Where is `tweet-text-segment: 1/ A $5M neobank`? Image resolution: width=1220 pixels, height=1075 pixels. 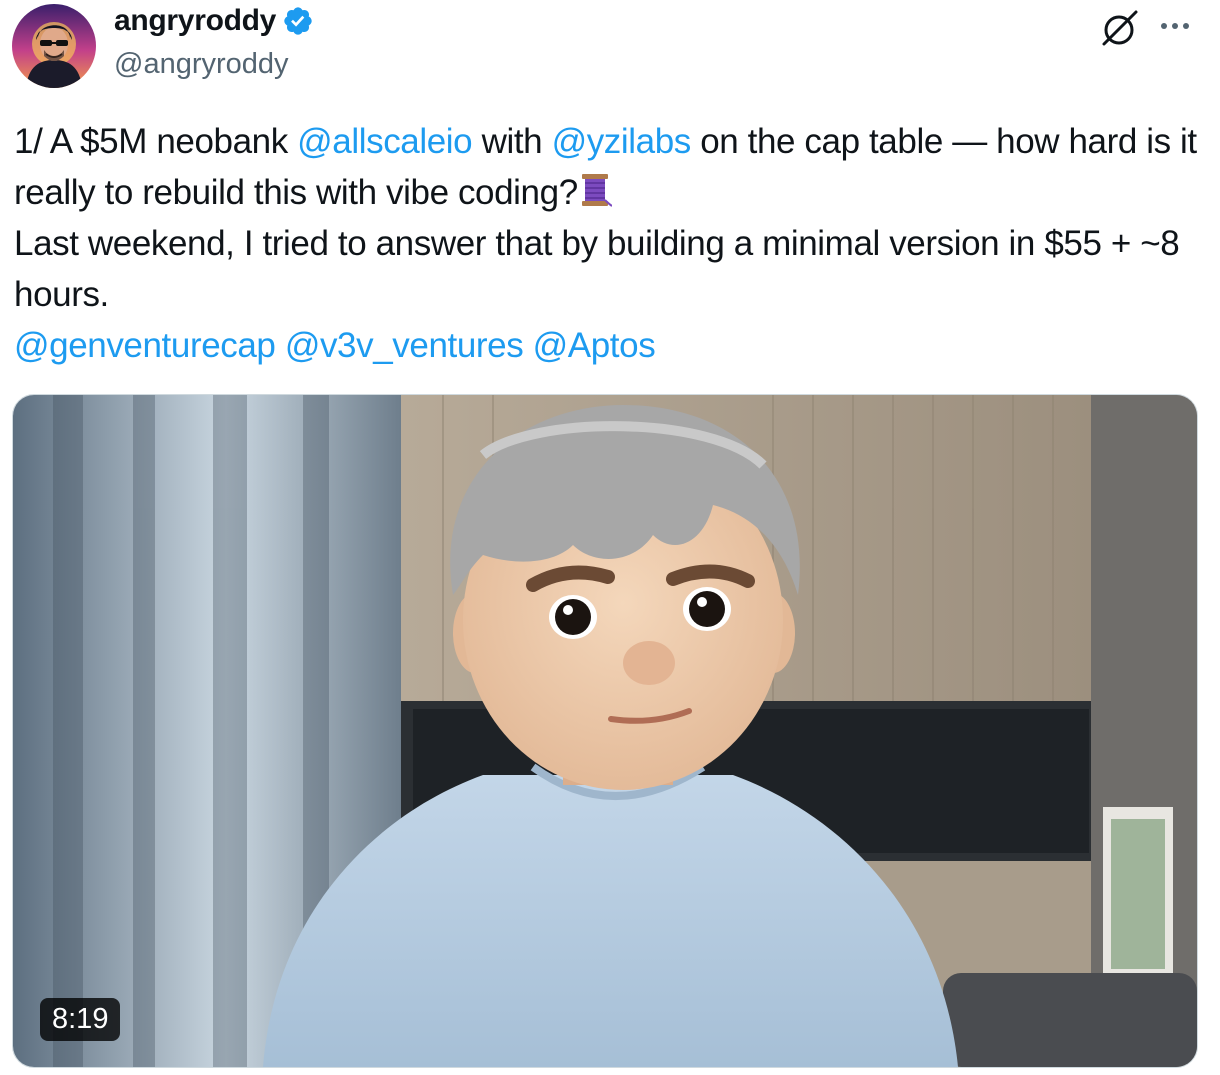
tweet-text-segment: 1/ A $5M neobank is located at coordinates (156, 141).